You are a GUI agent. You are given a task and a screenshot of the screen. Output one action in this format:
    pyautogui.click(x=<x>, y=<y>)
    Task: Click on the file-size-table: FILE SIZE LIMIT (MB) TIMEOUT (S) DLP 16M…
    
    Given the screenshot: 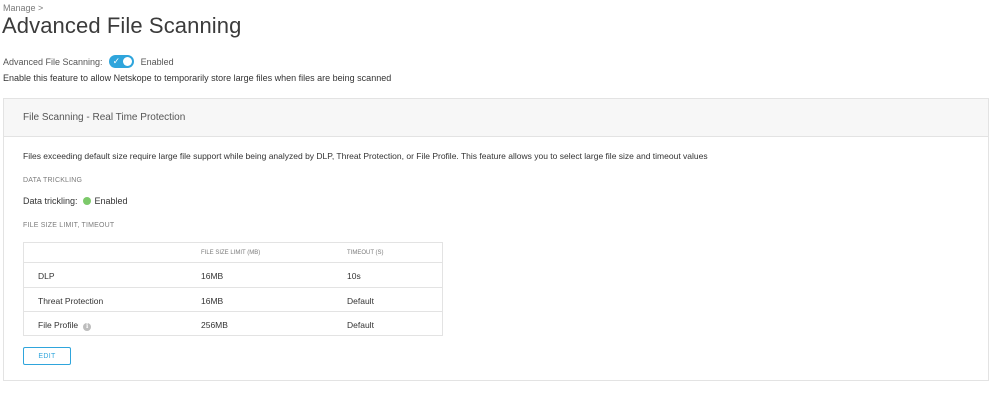 What is the action you would take?
    pyautogui.click(x=233, y=289)
    